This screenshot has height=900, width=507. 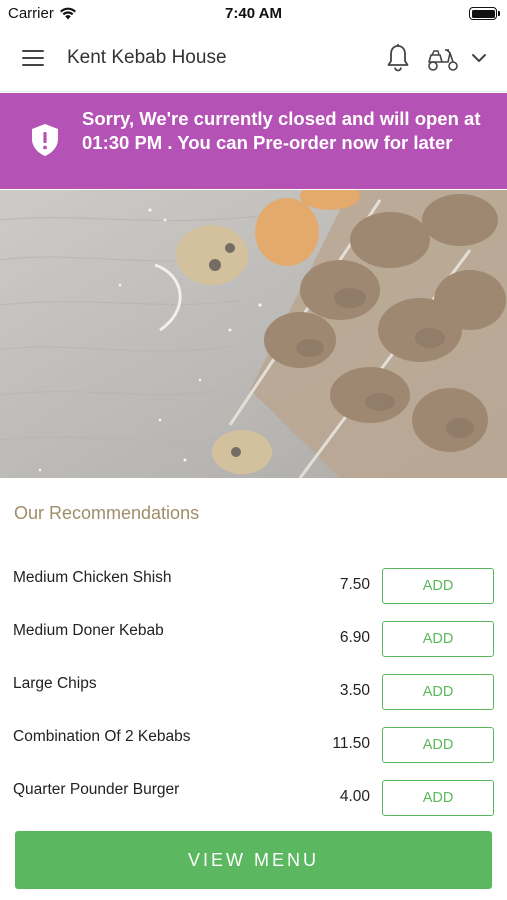 What do you see at coordinates (351, 743) in the screenshot?
I see `item-price: 11.50` at bounding box center [351, 743].